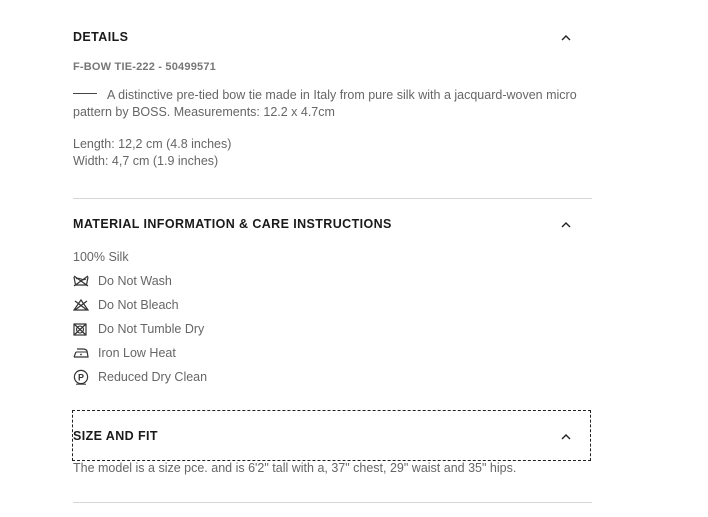 The height and width of the screenshot is (517, 708). Describe the element at coordinates (82, 281) in the screenshot. I see `do-not-wash-icon` at that location.